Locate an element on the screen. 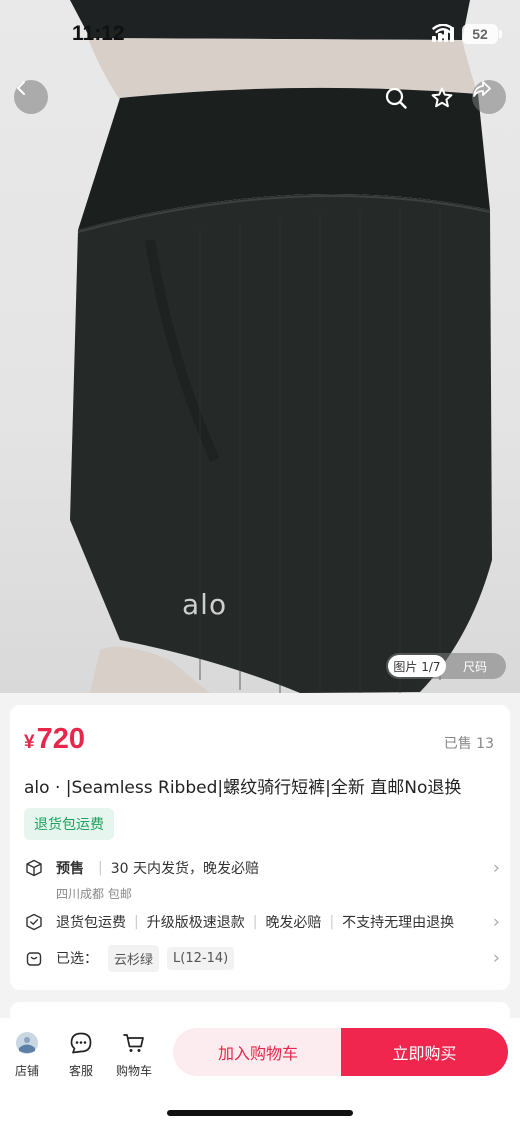 This screenshot has width=520, height=1127. price: ¥ 720 is located at coordinates (54, 739).